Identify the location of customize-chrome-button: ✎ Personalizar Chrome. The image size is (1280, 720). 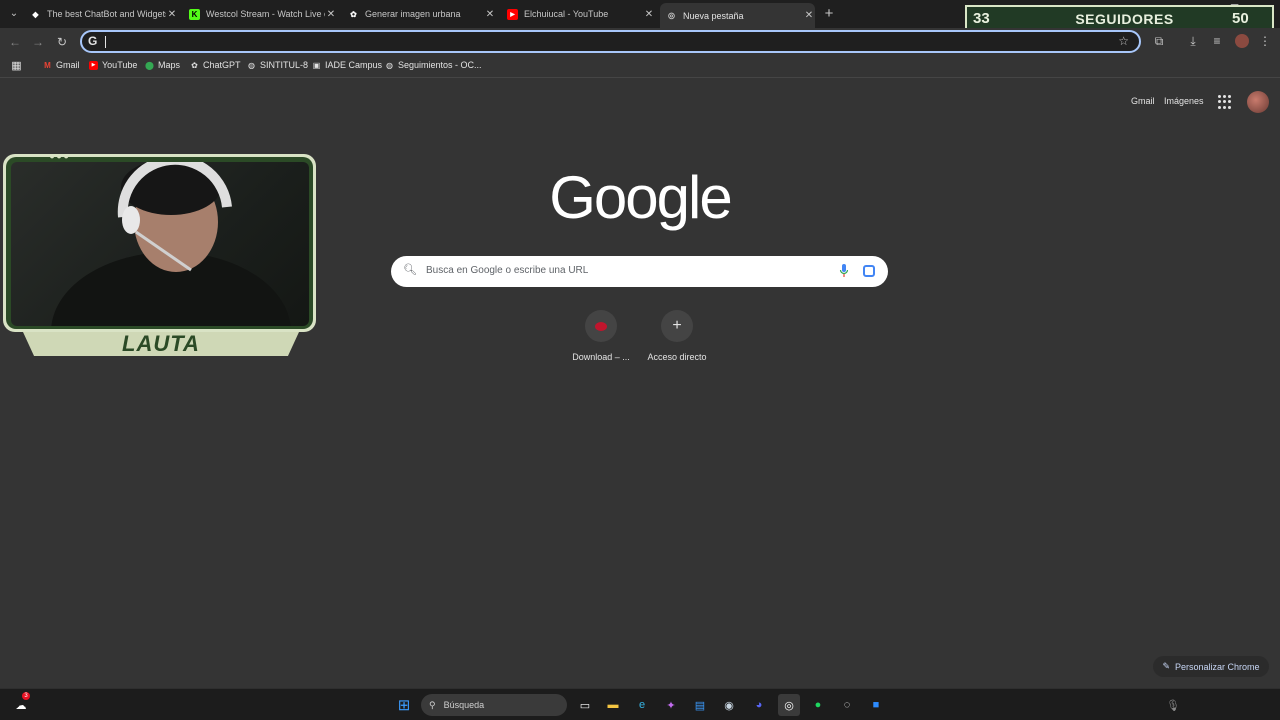
(1211, 666).